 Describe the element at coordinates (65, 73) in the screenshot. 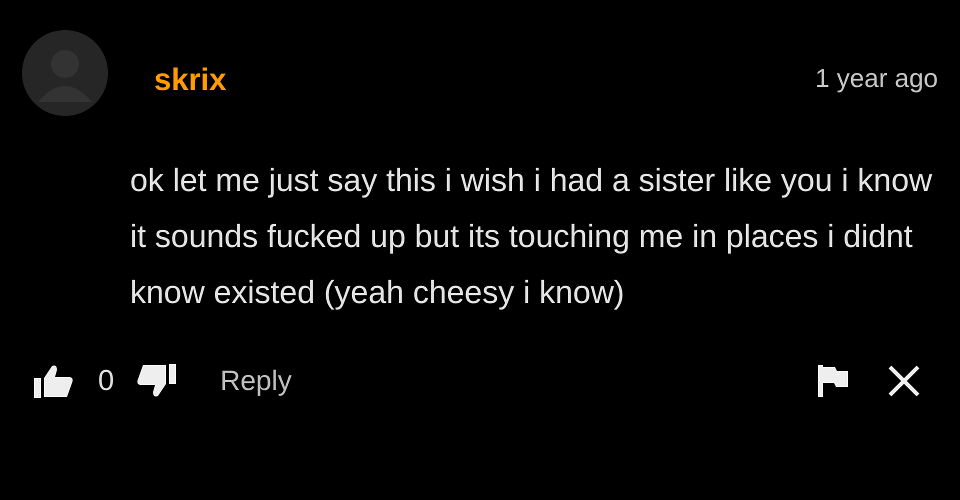

I see `avatar-icon` at that location.